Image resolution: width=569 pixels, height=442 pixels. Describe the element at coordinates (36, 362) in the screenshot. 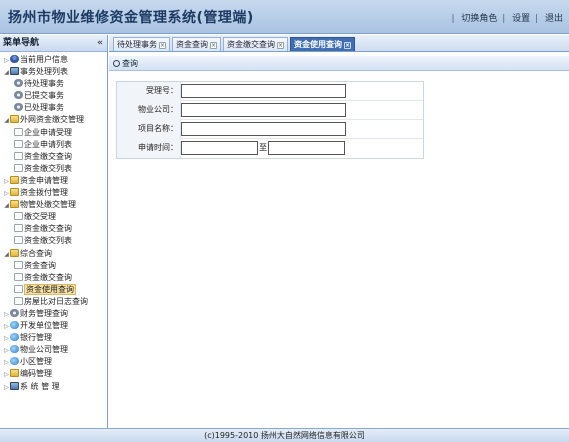

I see `sidebar-item-label: 小区管理` at that location.